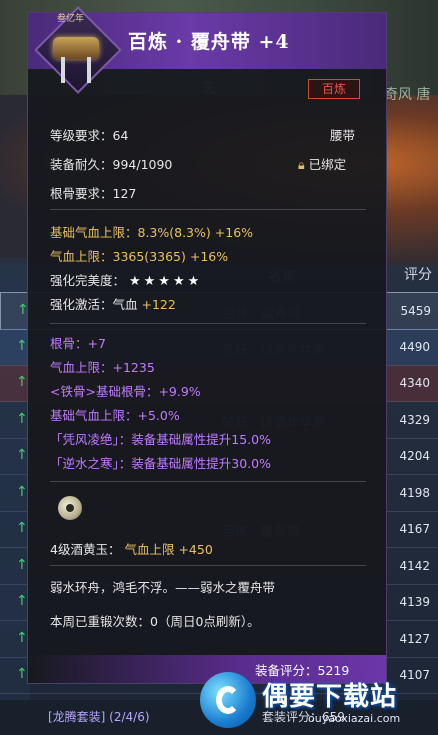 The image size is (438, 735). Describe the element at coordinates (71, 19) in the screenshot. I see `item-tag: 叁亿年` at that location.